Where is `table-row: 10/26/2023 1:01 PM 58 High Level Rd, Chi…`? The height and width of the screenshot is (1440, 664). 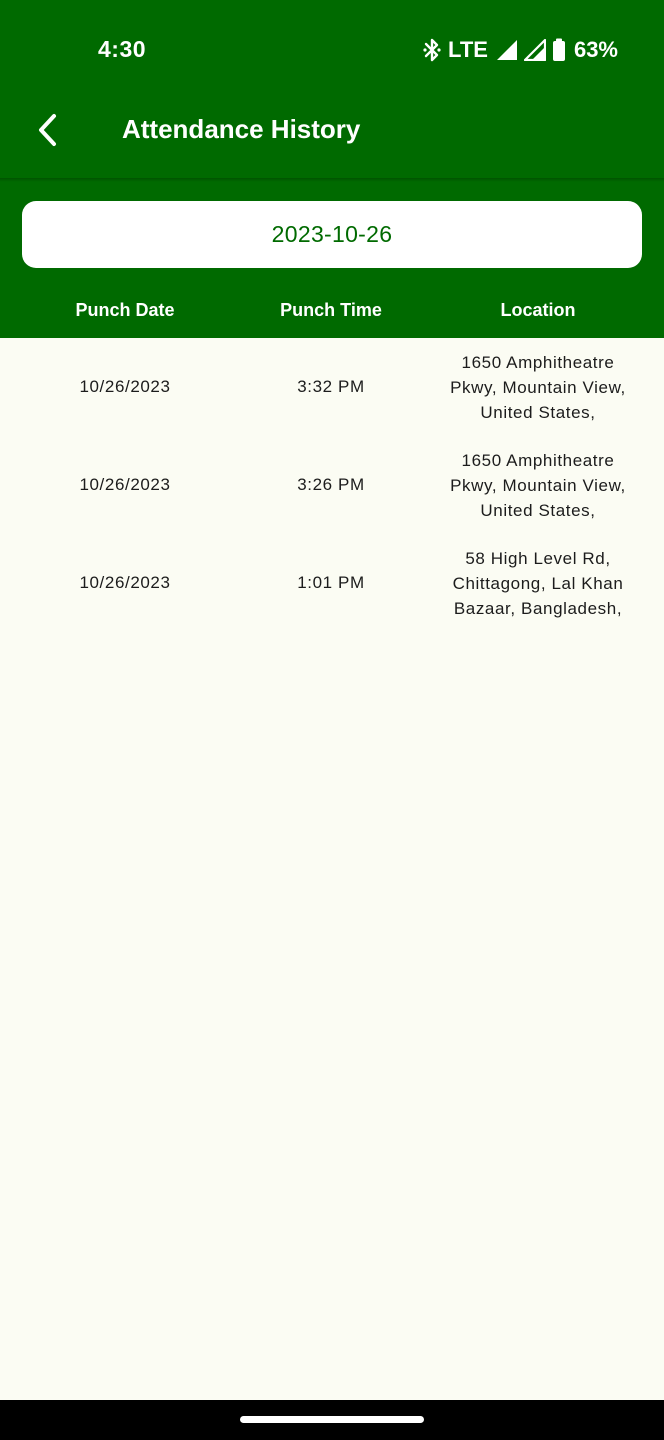
table-row: 10/26/2023 1:01 PM 58 High Level Rd, Chi… is located at coordinates (332, 583).